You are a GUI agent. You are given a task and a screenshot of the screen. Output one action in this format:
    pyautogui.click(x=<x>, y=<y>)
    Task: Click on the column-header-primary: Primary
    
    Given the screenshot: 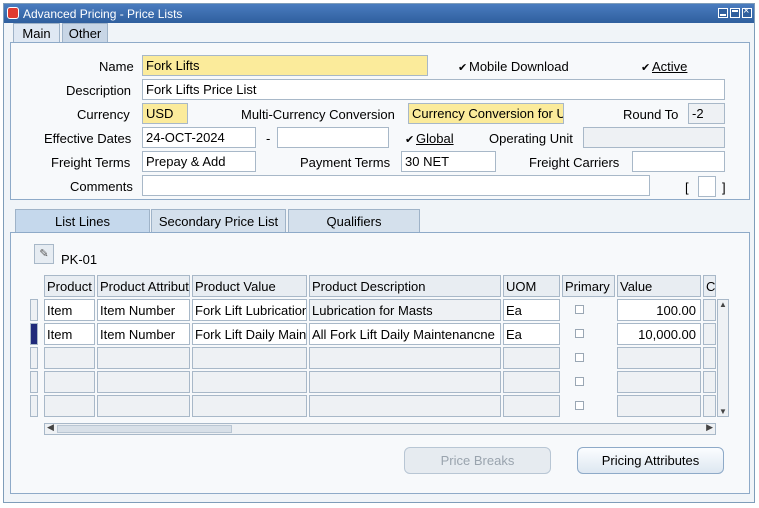 What is the action you would take?
    pyautogui.click(x=588, y=286)
    